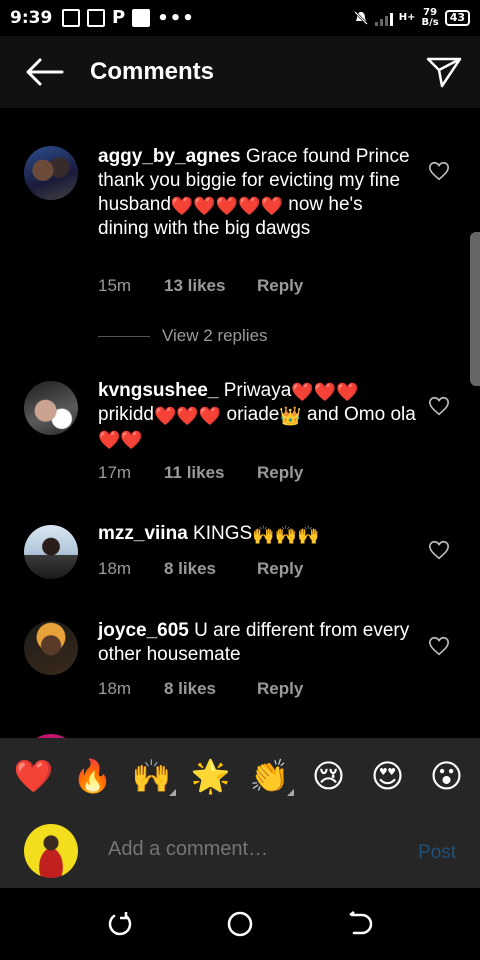  I want to click on network-type: H+, so click(407, 17).